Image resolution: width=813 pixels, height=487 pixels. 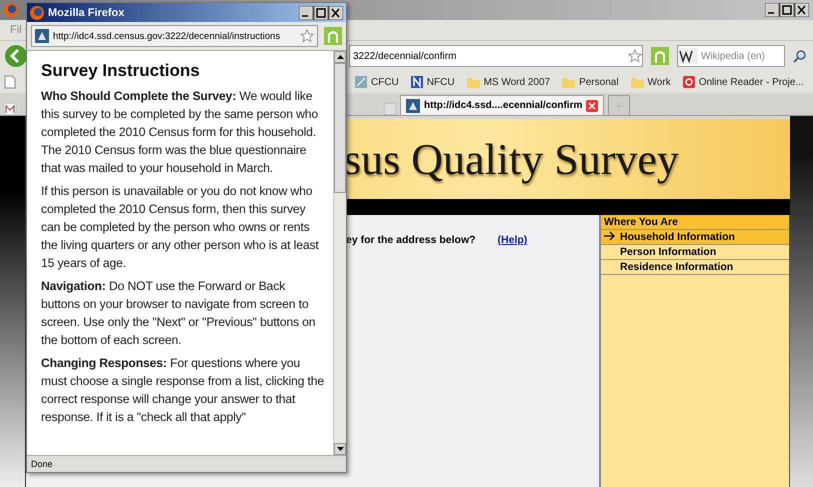 I want to click on bookmark-link: MS Word 2007, so click(x=517, y=82).